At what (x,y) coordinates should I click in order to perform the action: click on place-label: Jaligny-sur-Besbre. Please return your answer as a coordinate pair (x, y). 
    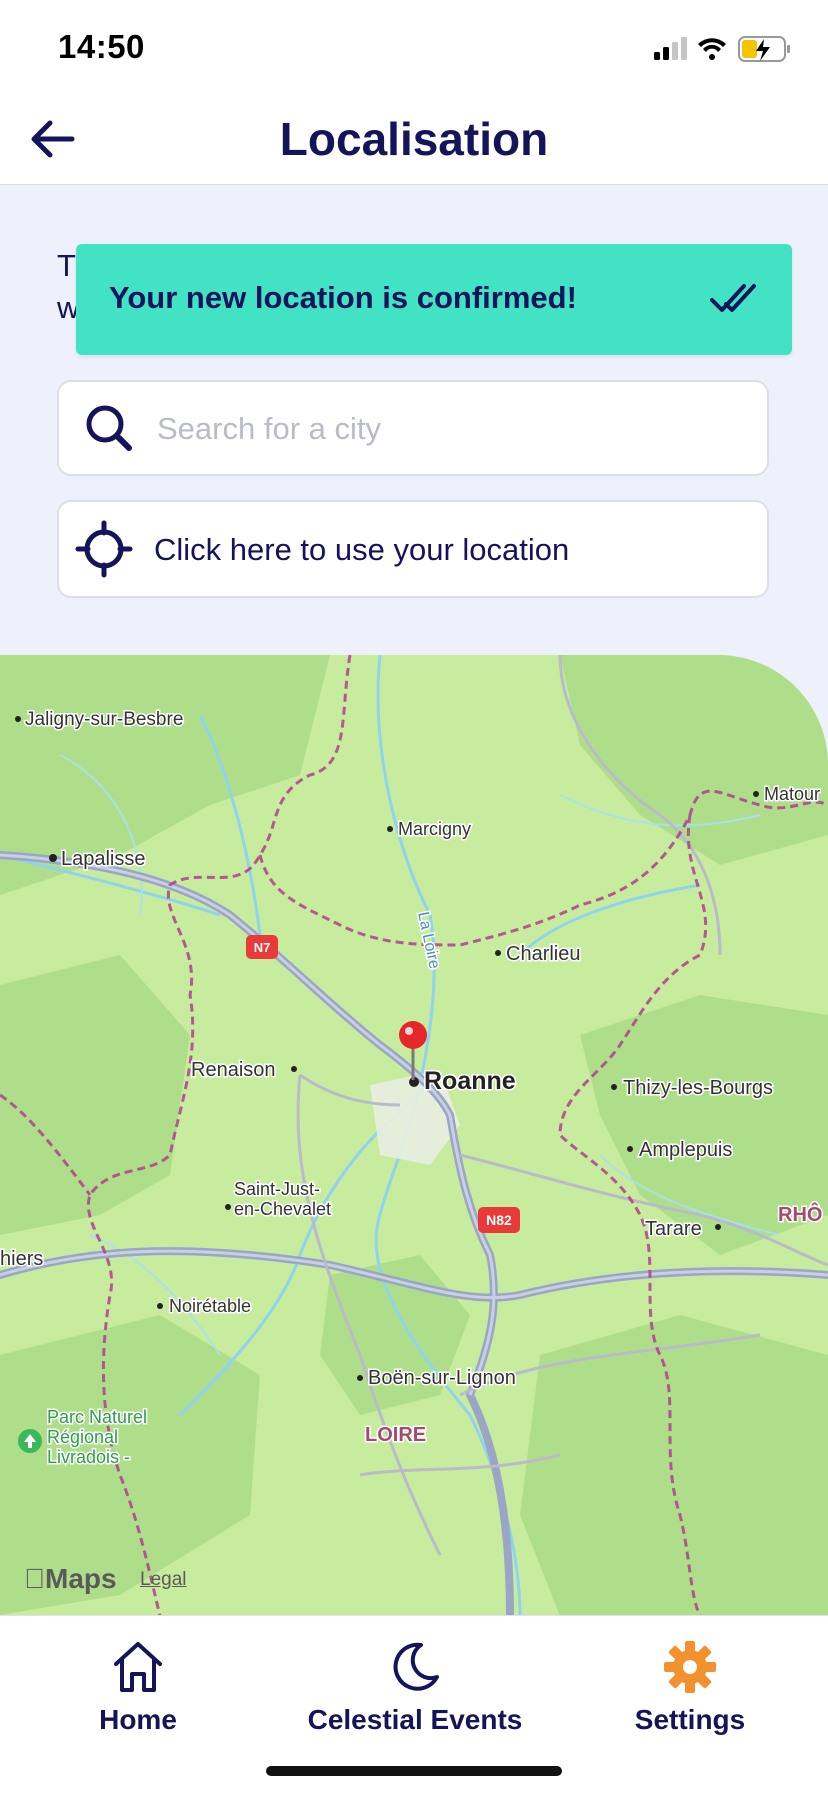
    Looking at the image, I should click on (104, 719).